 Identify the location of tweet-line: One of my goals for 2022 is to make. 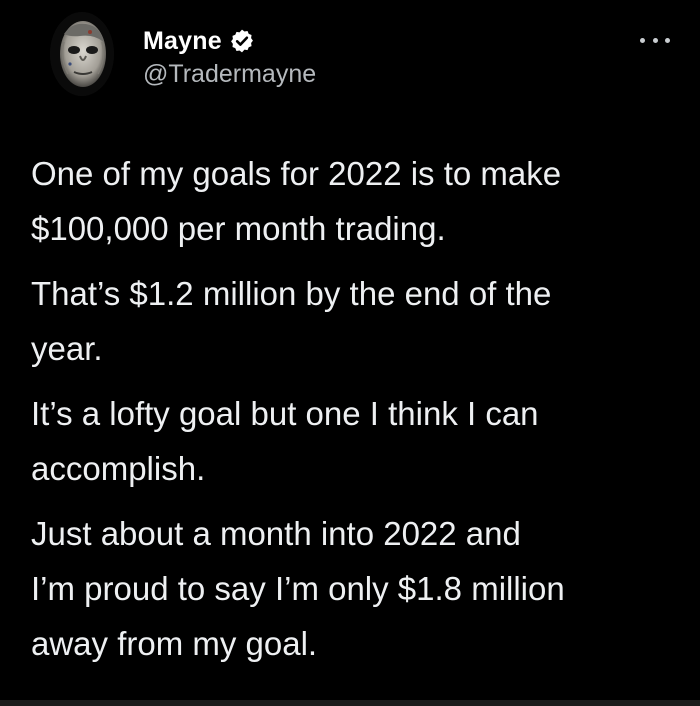
(296, 173).